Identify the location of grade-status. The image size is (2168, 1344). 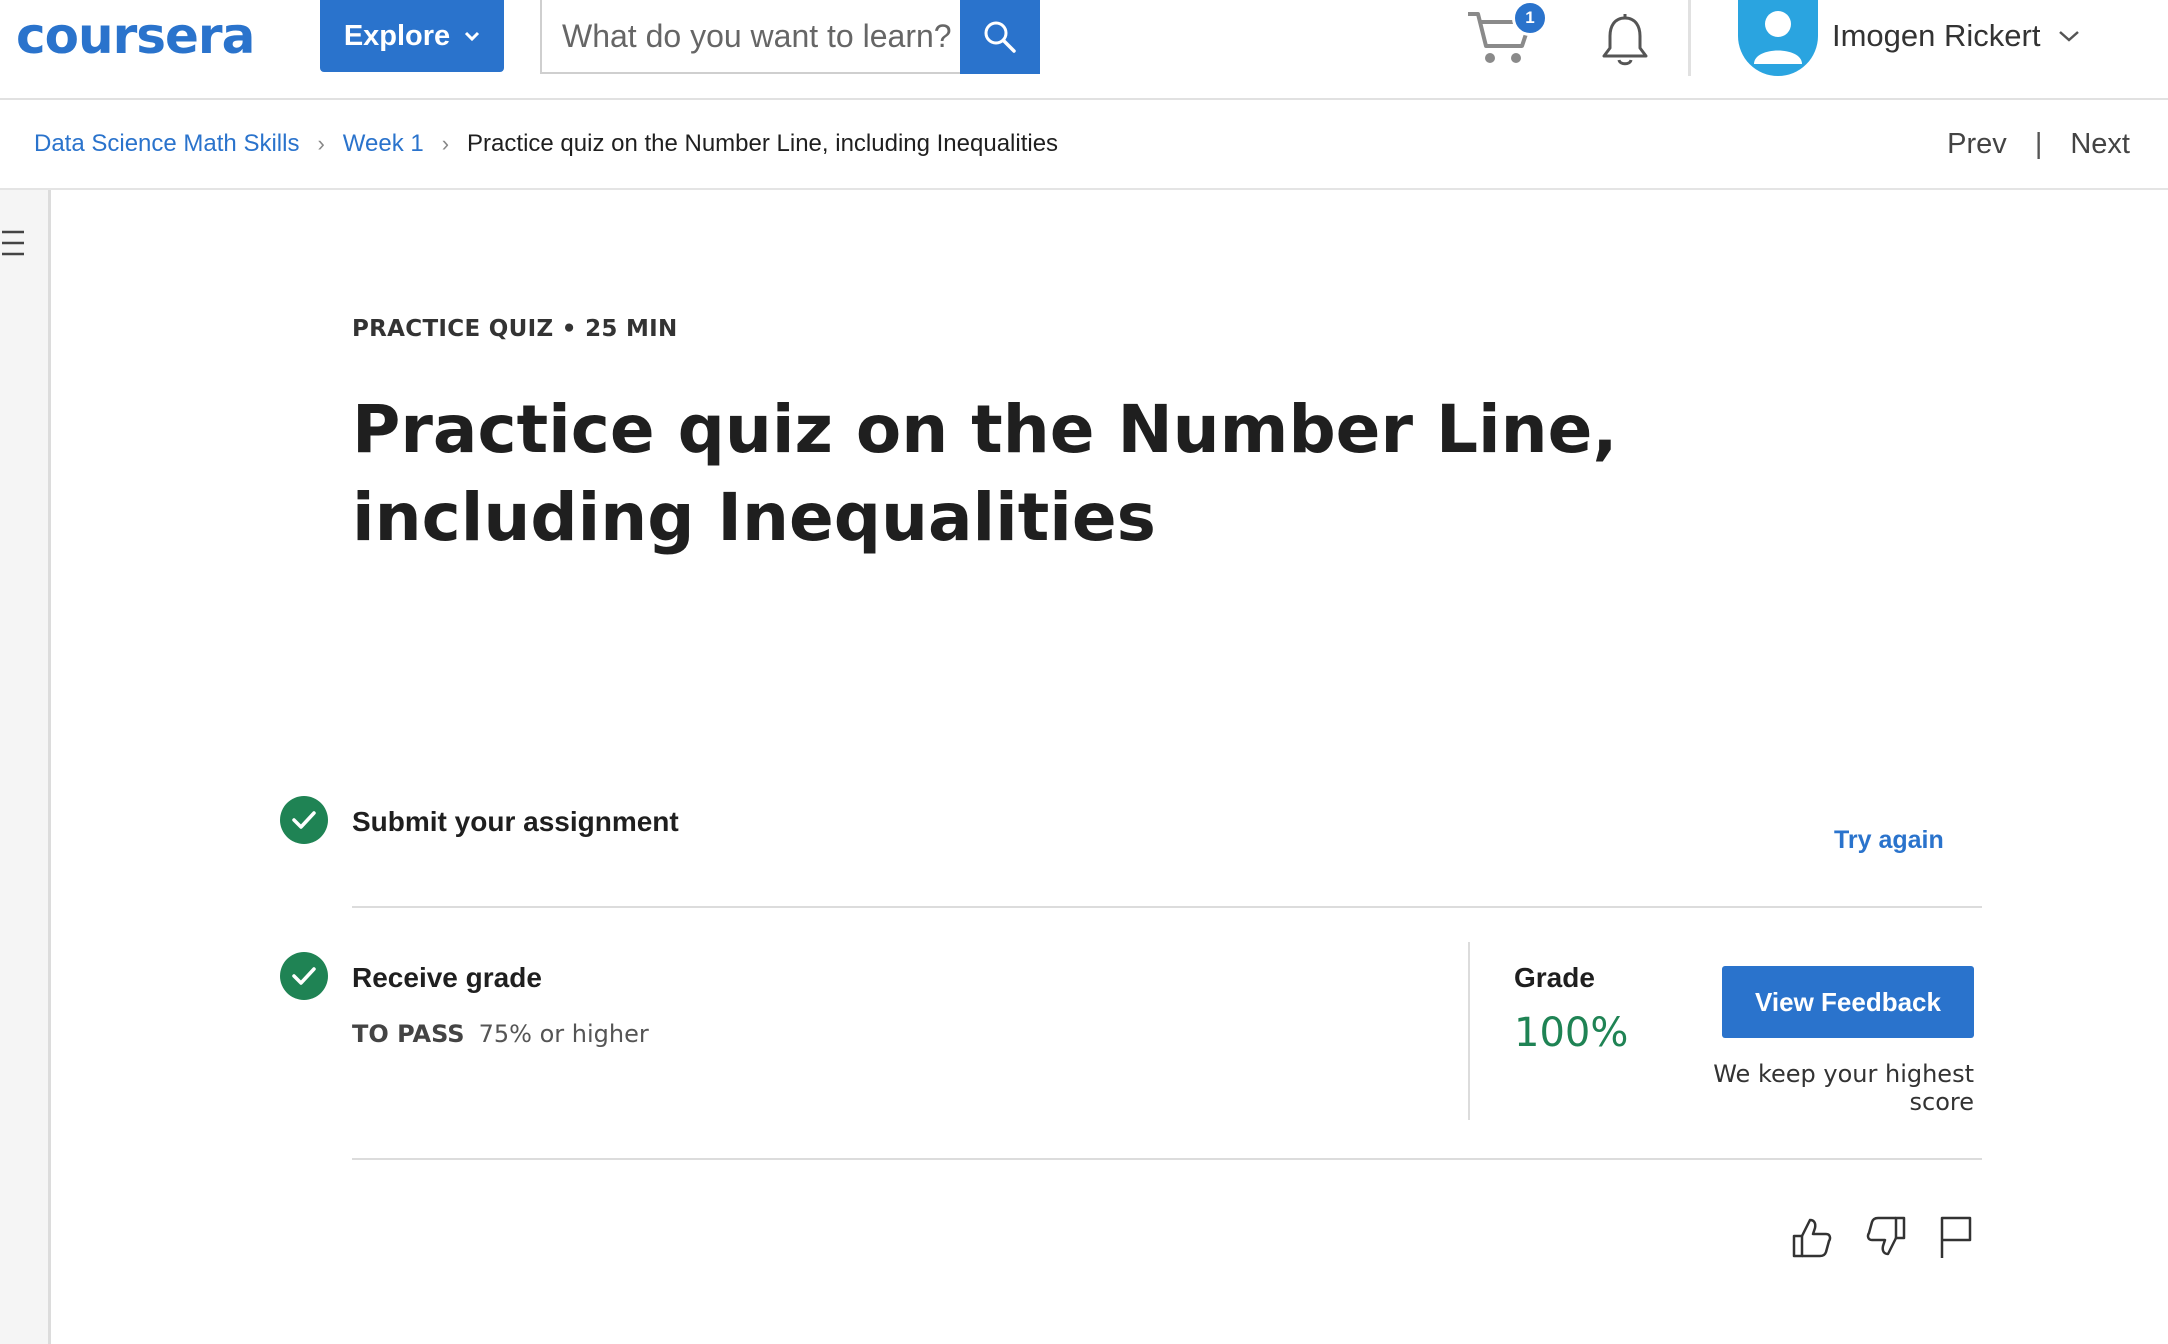
(304, 976).